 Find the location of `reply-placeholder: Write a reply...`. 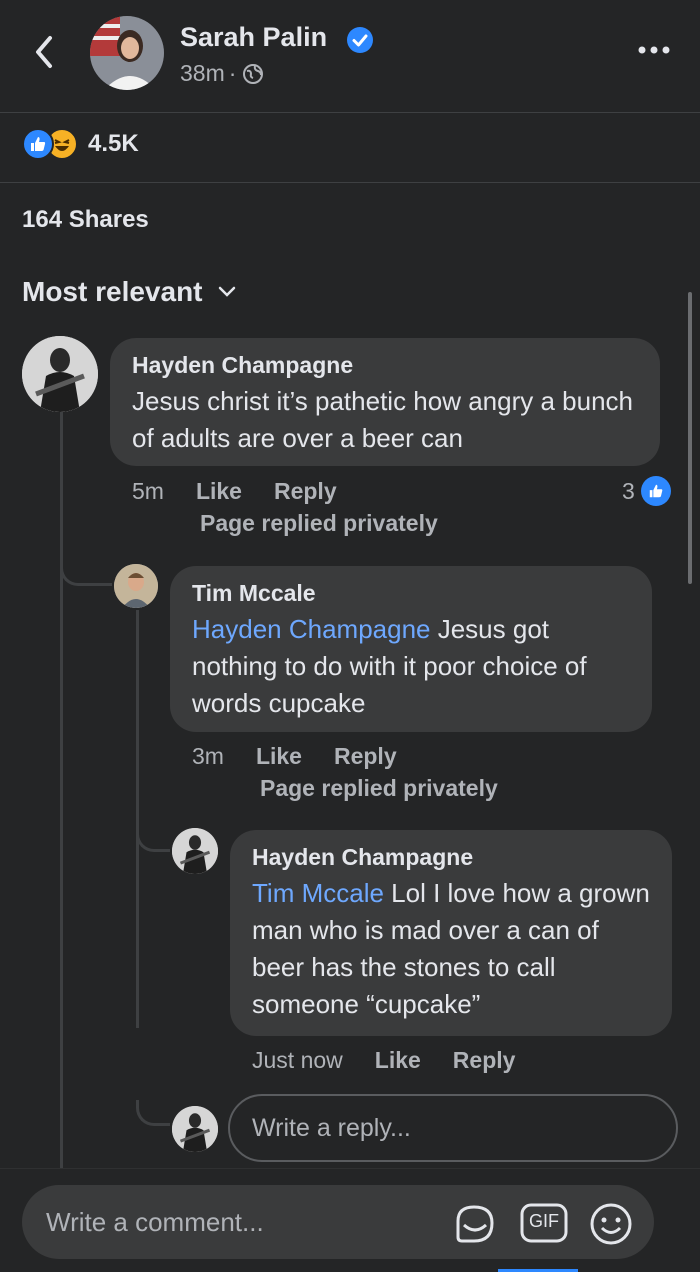

reply-placeholder: Write a reply... is located at coordinates (331, 1127).